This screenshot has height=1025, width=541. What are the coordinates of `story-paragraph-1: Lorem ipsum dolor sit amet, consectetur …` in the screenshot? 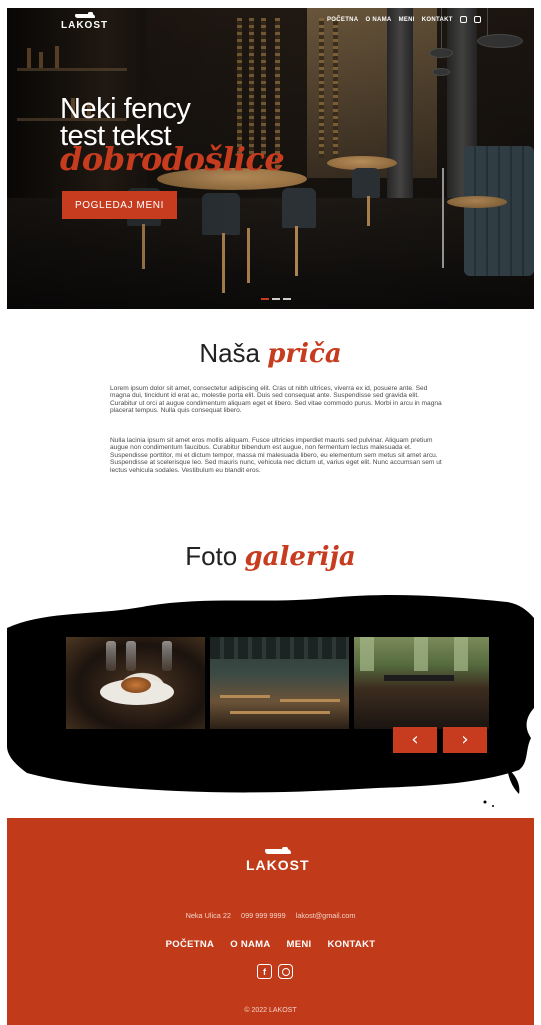 It's located at (276, 400).